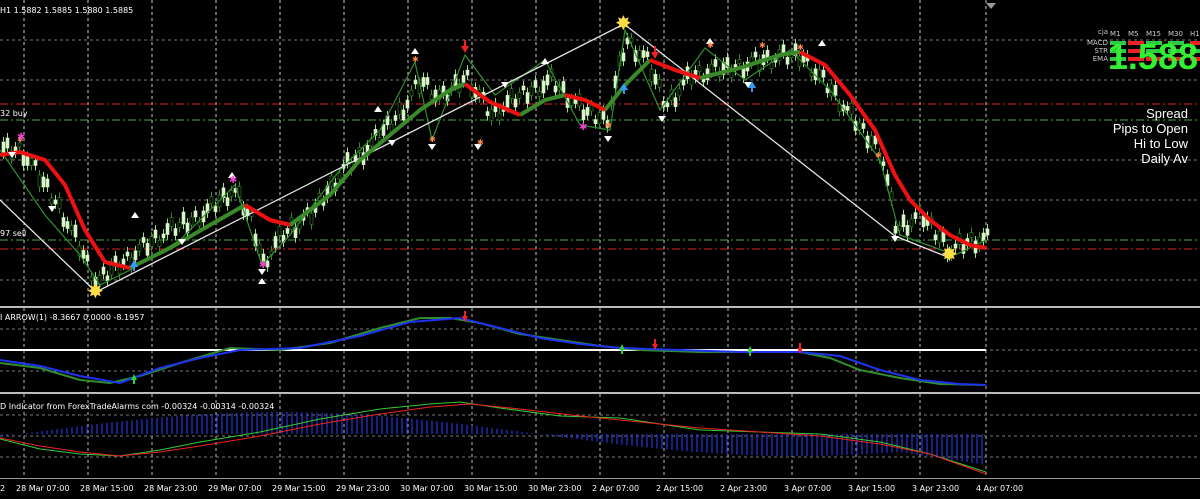 The width and height of the screenshot is (1200, 499). Describe the element at coordinates (991, 6) in the screenshot. I see `scroll-marker-icon` at that location.